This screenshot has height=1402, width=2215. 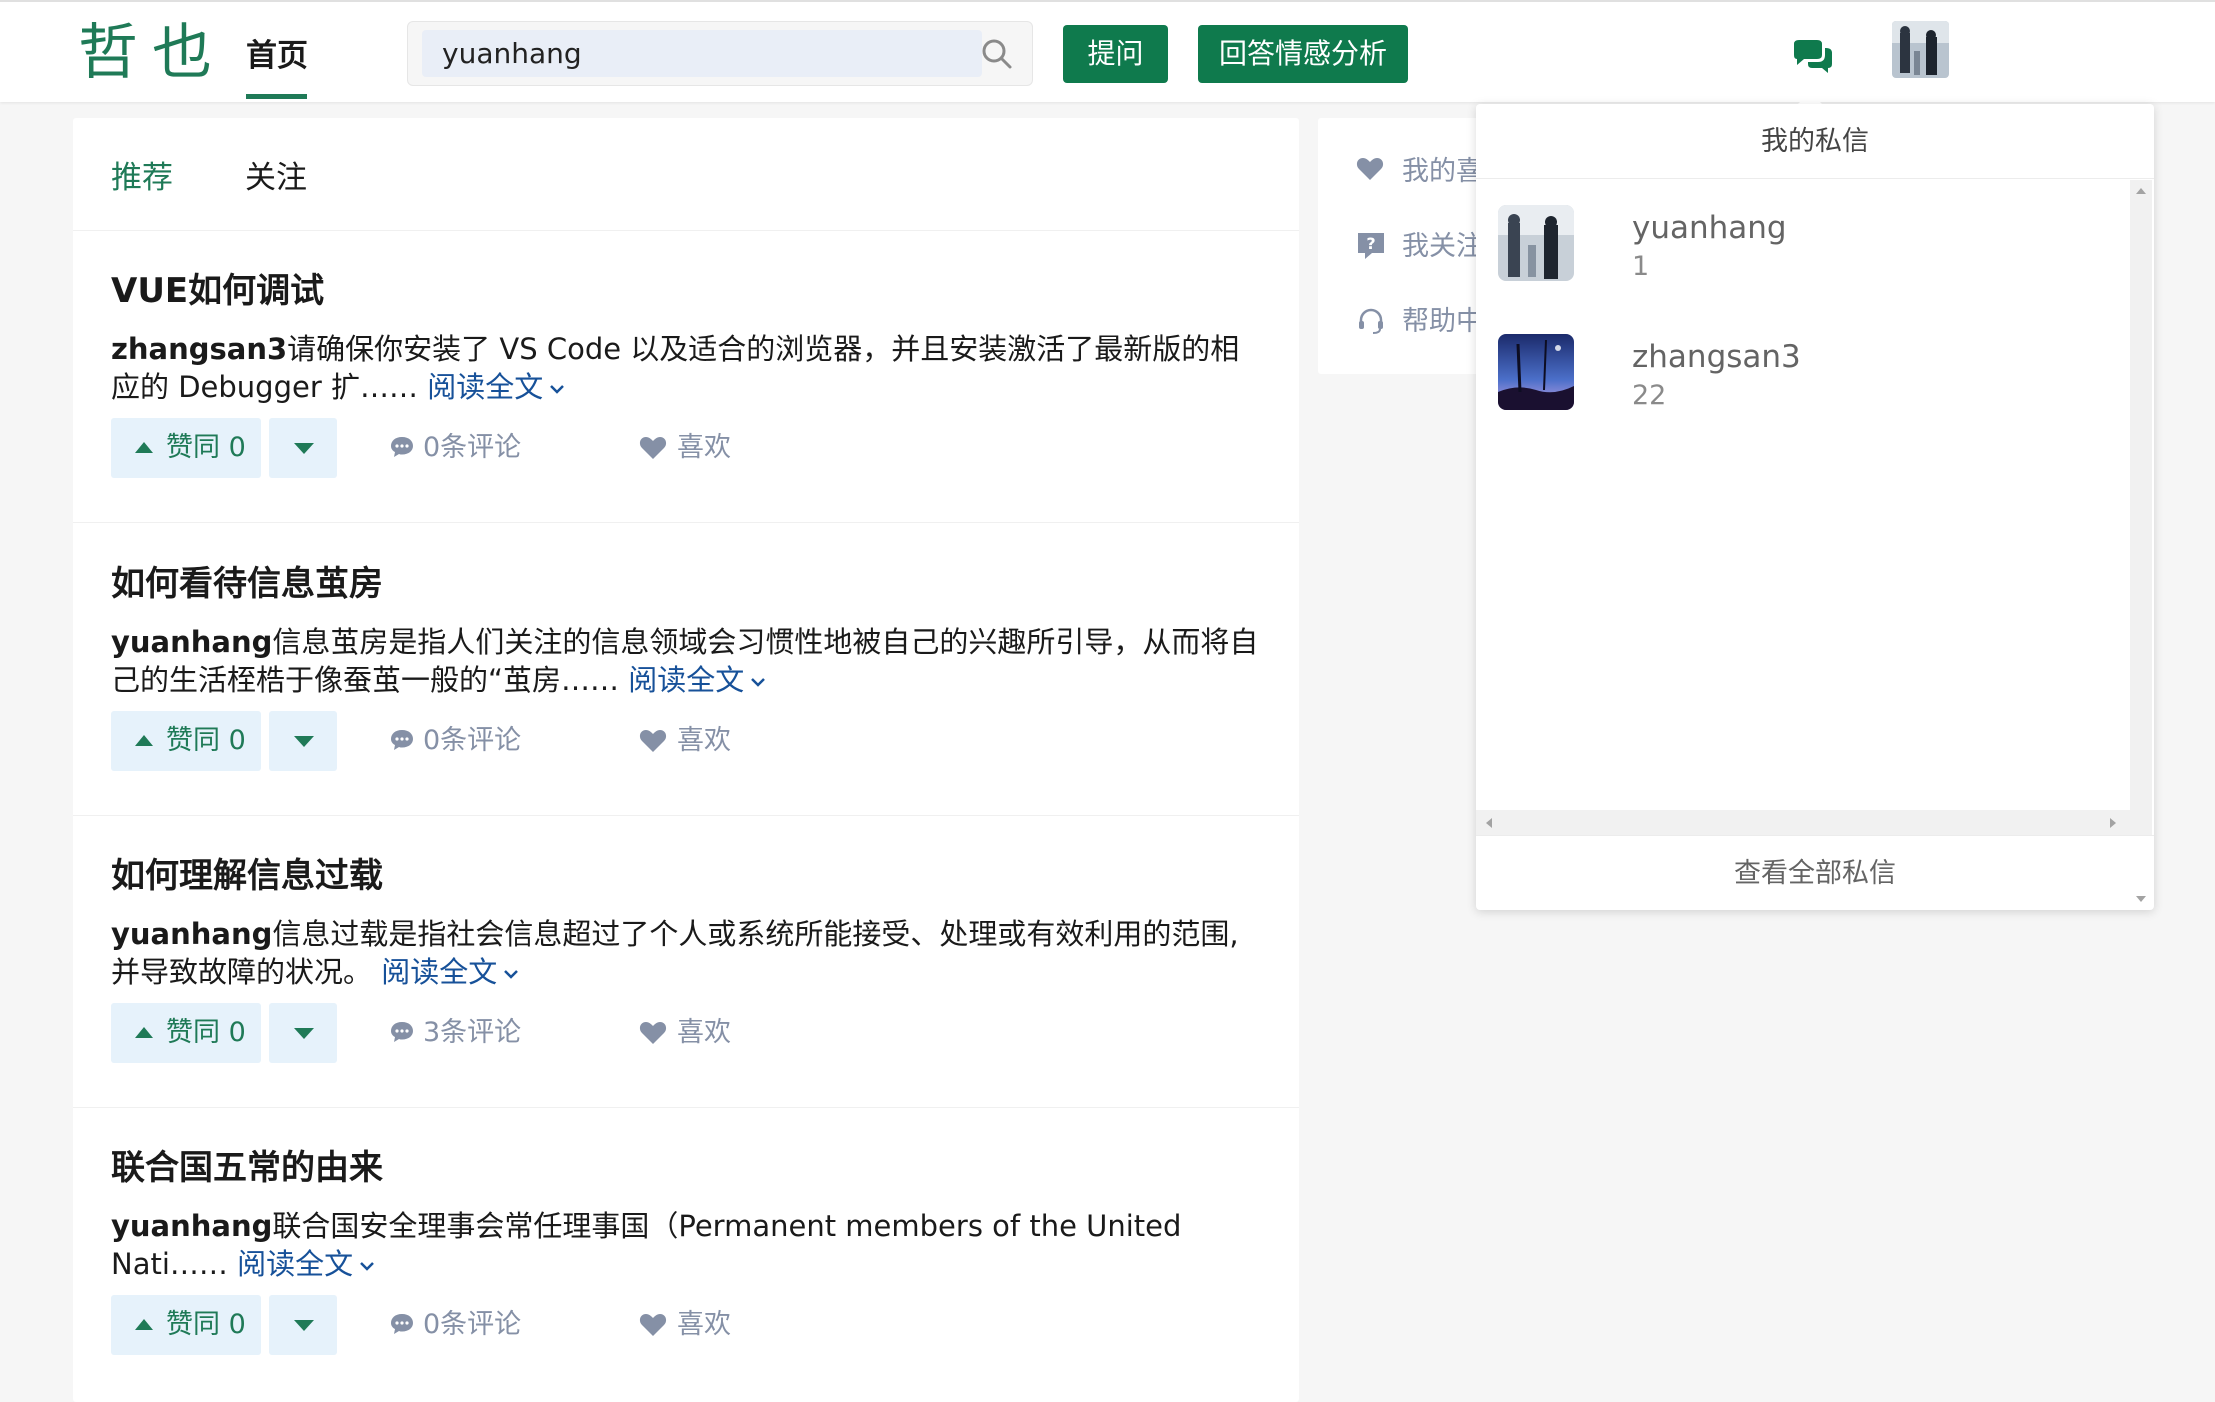 What do you see at coordinates (702, 53) in the screenshot?
I see `search-input` at bounding box center [702, 53].